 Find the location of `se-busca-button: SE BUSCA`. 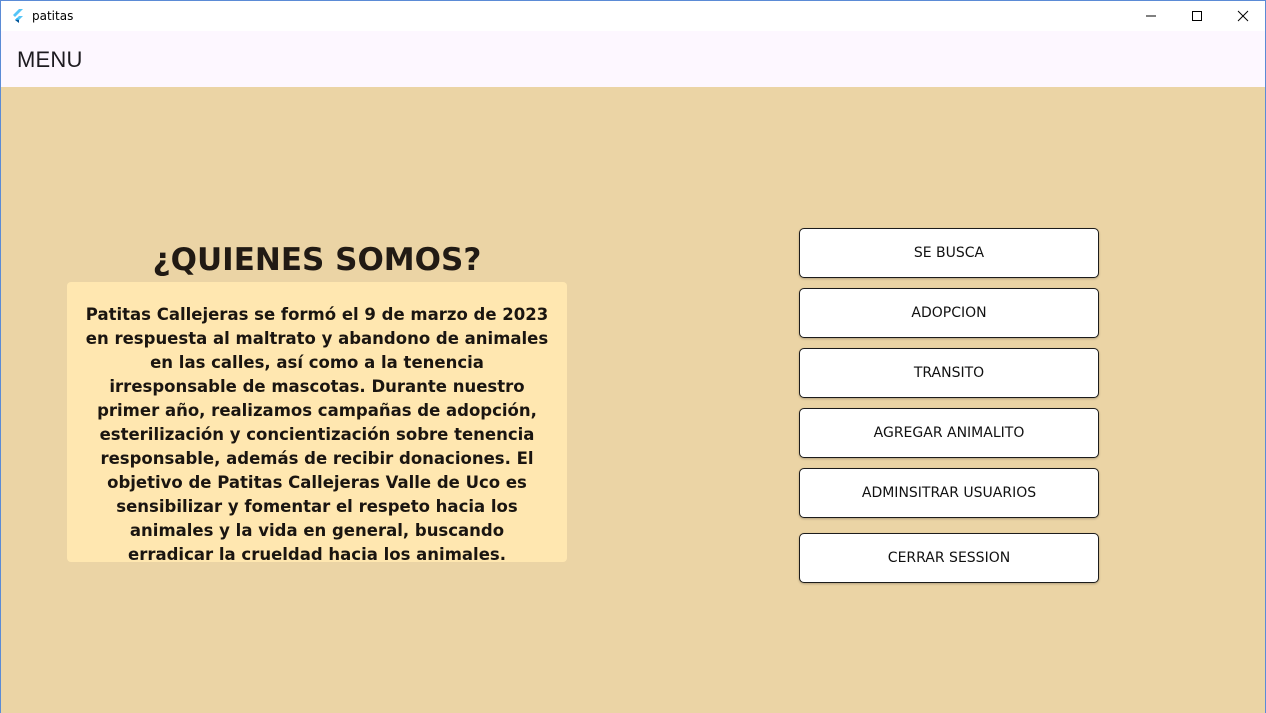

se-busca-button: SE BUSCA is located at coordinates (949, 253).